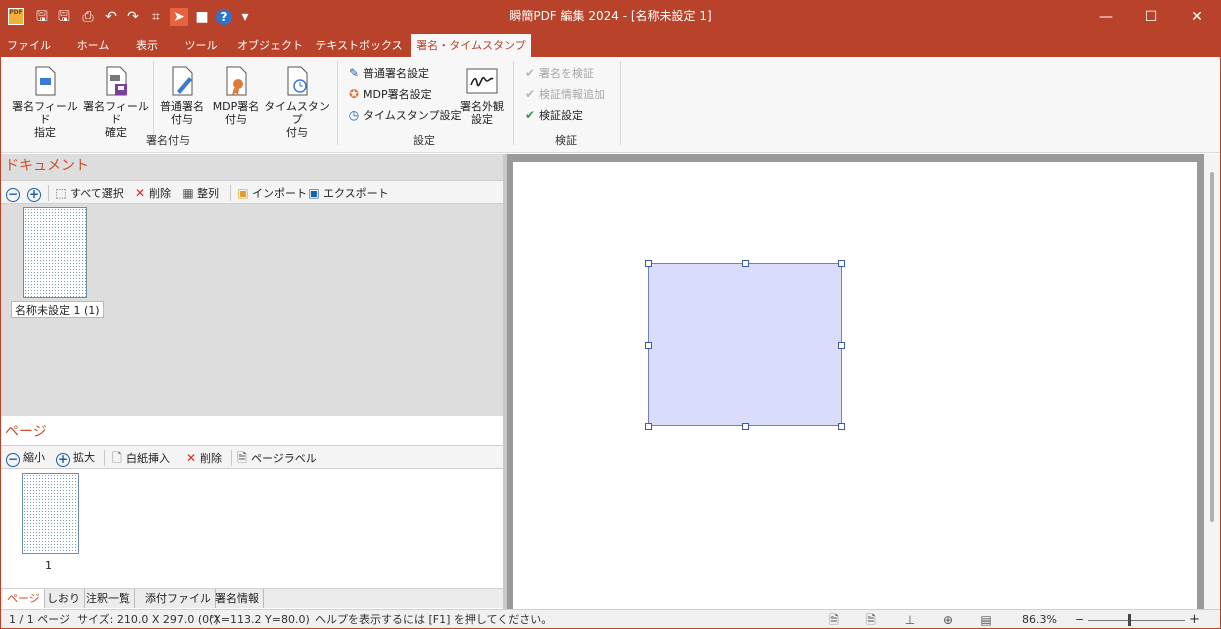 The image size is (1221, 629). Describe the element at coordinates (564, 94) in the screenshot. I see `add-verification-info-button: ✔ 検証情報追加` at that location.